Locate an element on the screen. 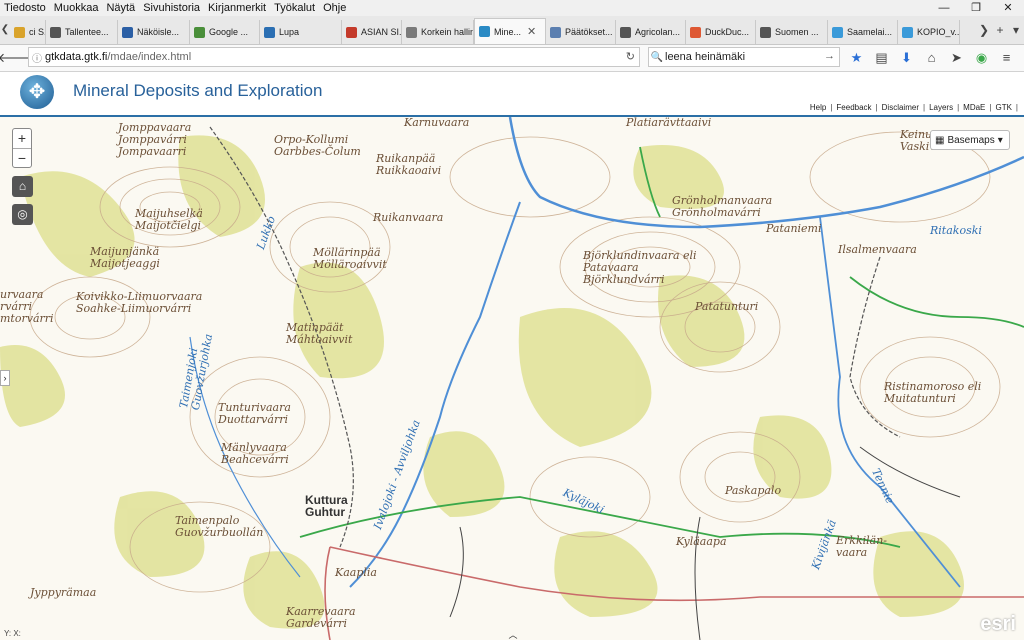  map-label: Ristinamoroso eli Muitatunturi is located at coordinates (933, 392).